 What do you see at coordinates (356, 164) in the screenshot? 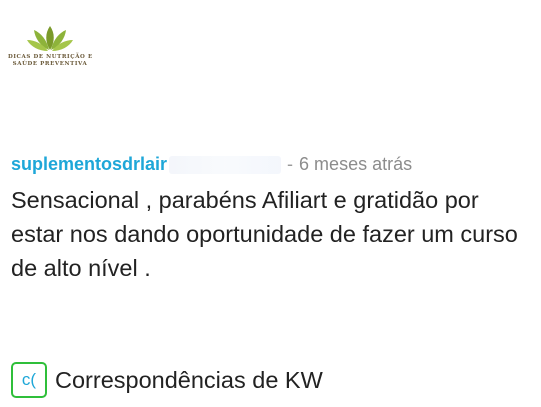
I see `comment-timestamp: 6 meses atrás` at bounding box center [356, 164].